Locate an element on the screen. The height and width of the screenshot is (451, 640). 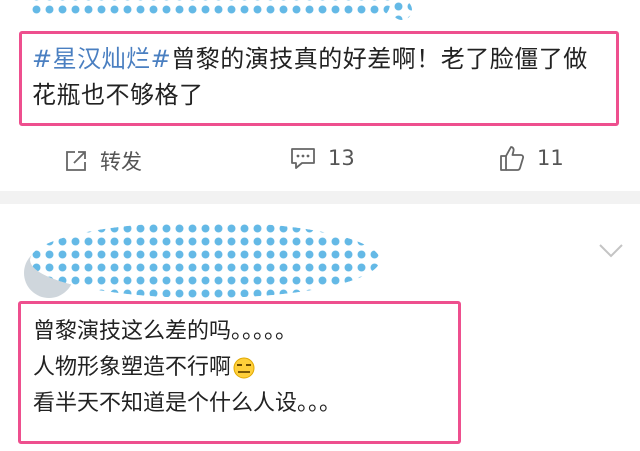
share-button: 转发 is located at coordinates (103, 161).